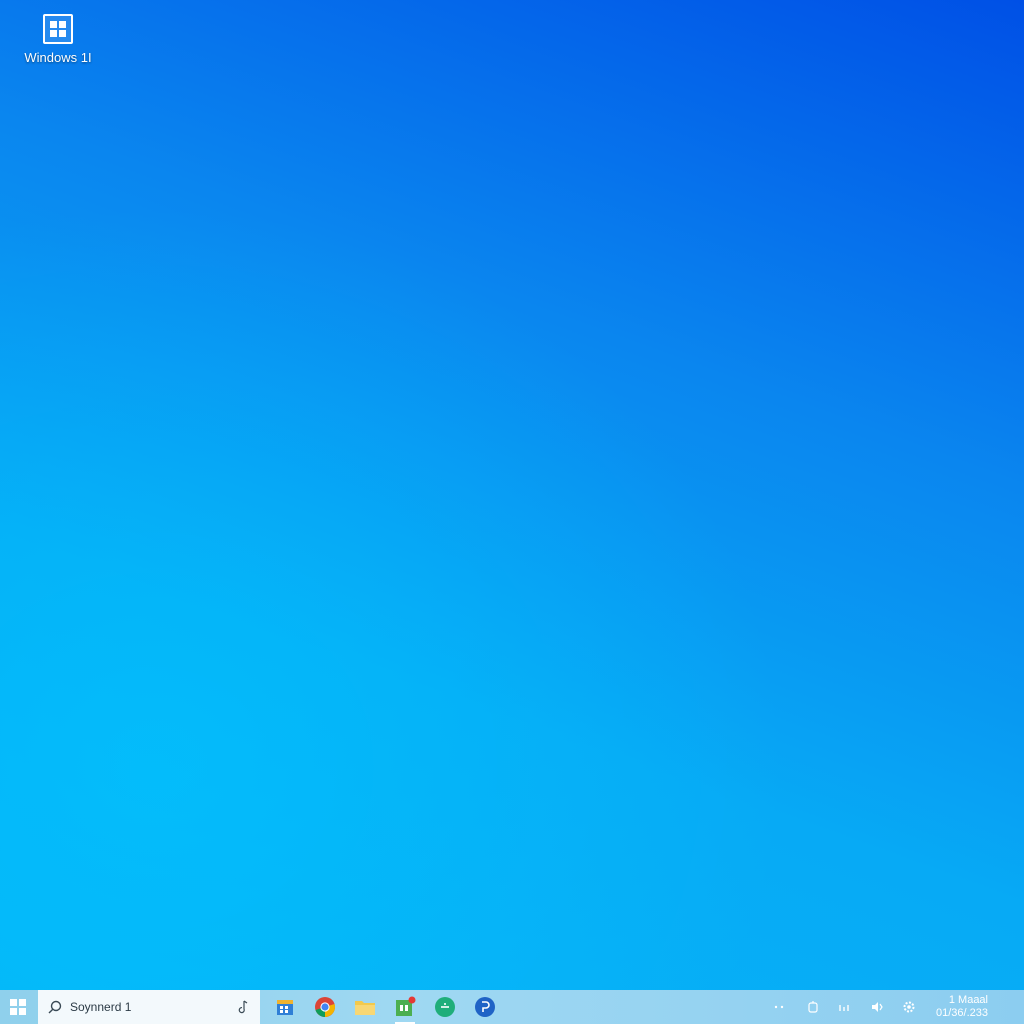 The height and width of the screenshot is (1024, 1024). I want to click on tray-notification-icon, so click(813, 1007).